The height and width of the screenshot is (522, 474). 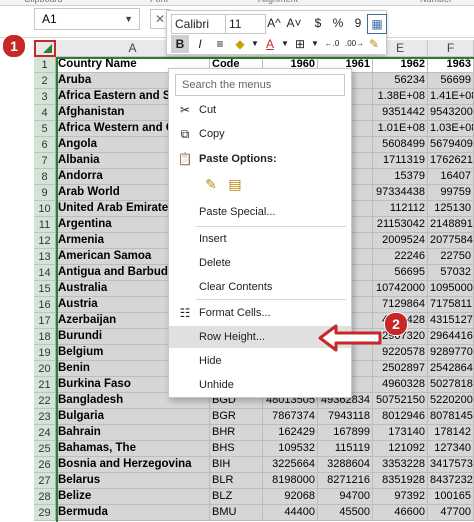 I want to click on select-all-button, so click(x=45, y=48).